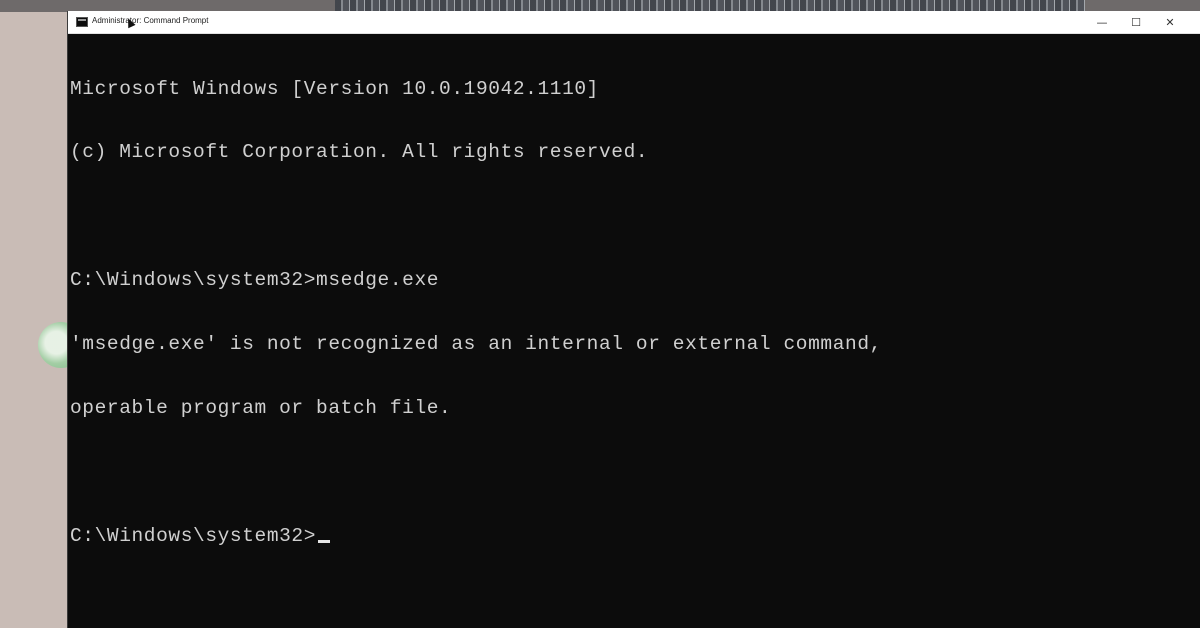 The width and height of the screenshot is (1200, 628). Describe the element at coordinates (1102, 22) in the screenshot. I see `minimize-button: —` at that location.